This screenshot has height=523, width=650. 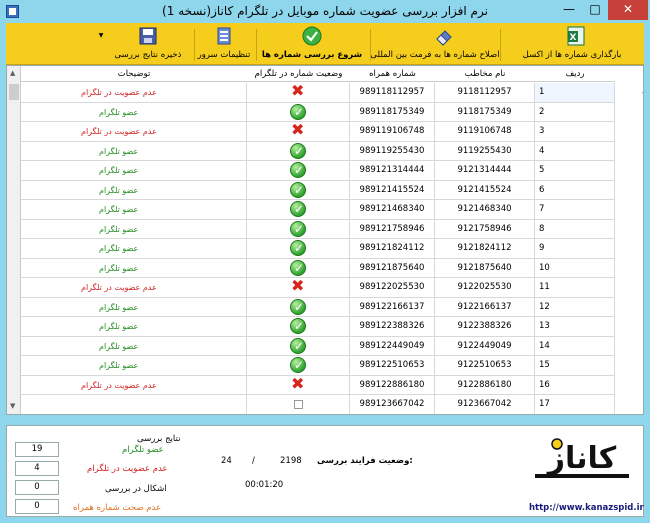 I want to click on scroll-up-icon: ▲, so click(x=12, y=73).